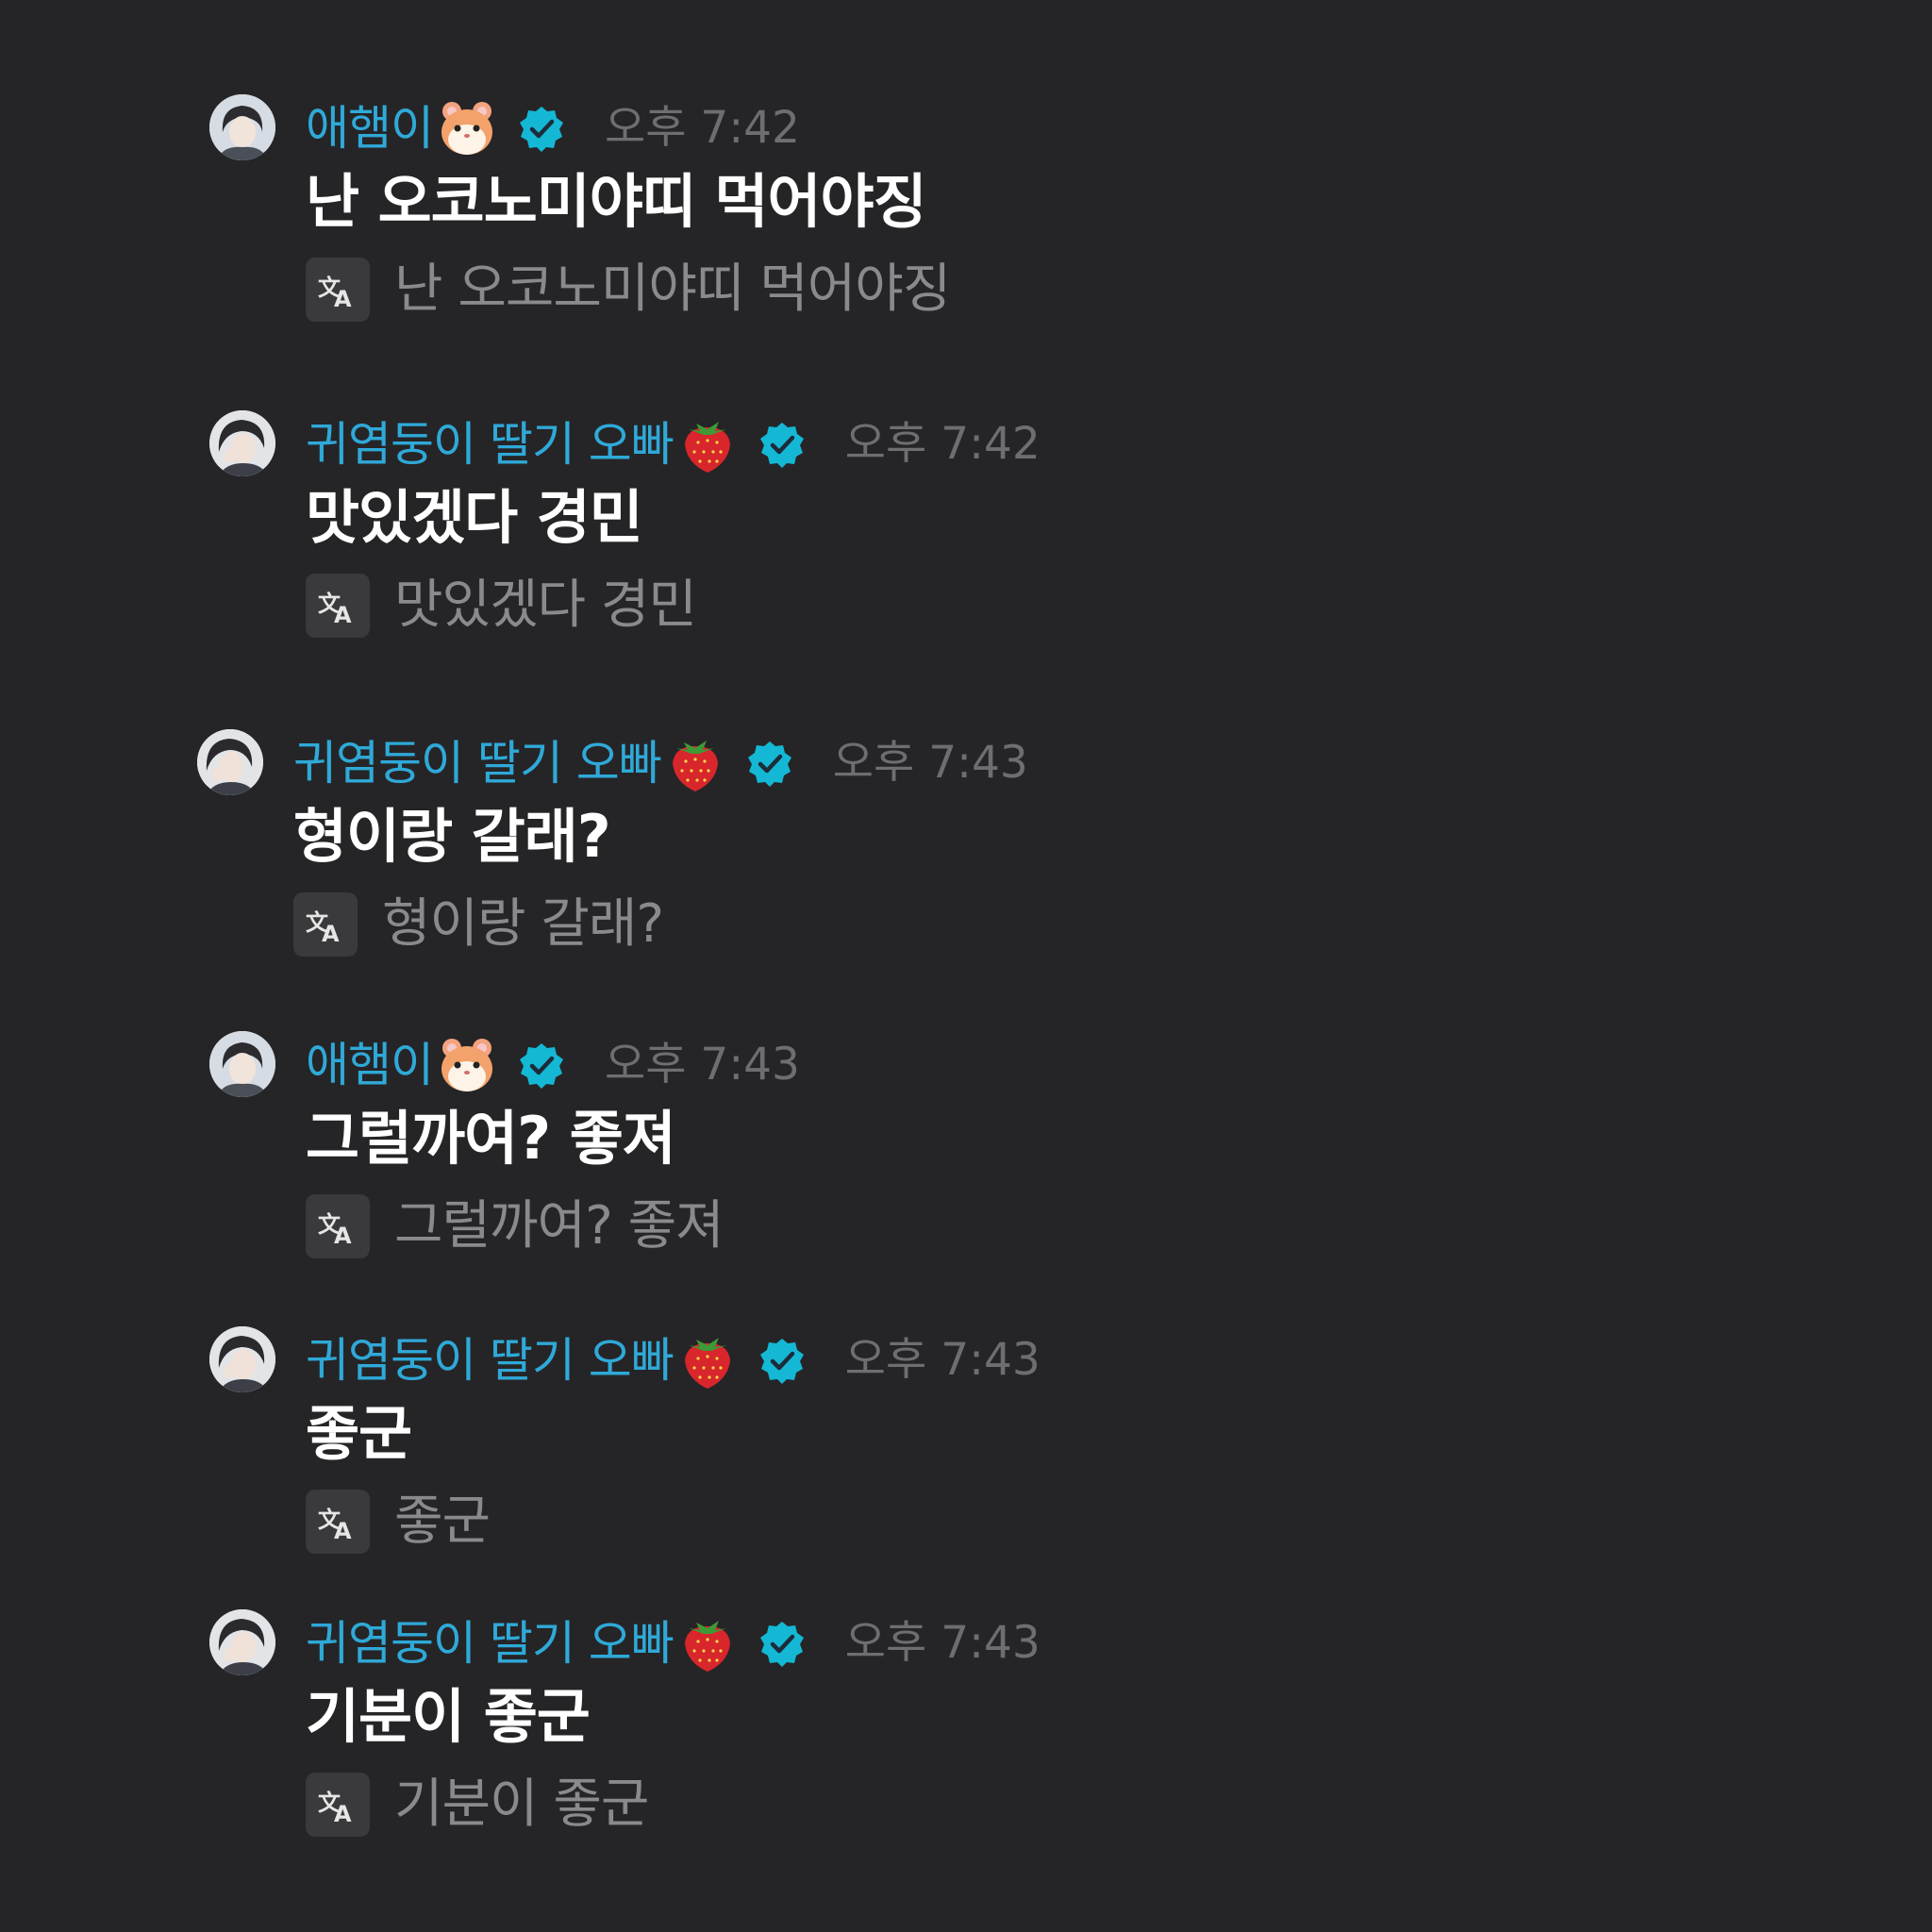 This screenshot has width=1932, height=1932. What do you see at coordinates (559, 1226) in the screenshot?
I see `translated-text: 그럴까여? 좋져` at bounding box center [559, 1226].